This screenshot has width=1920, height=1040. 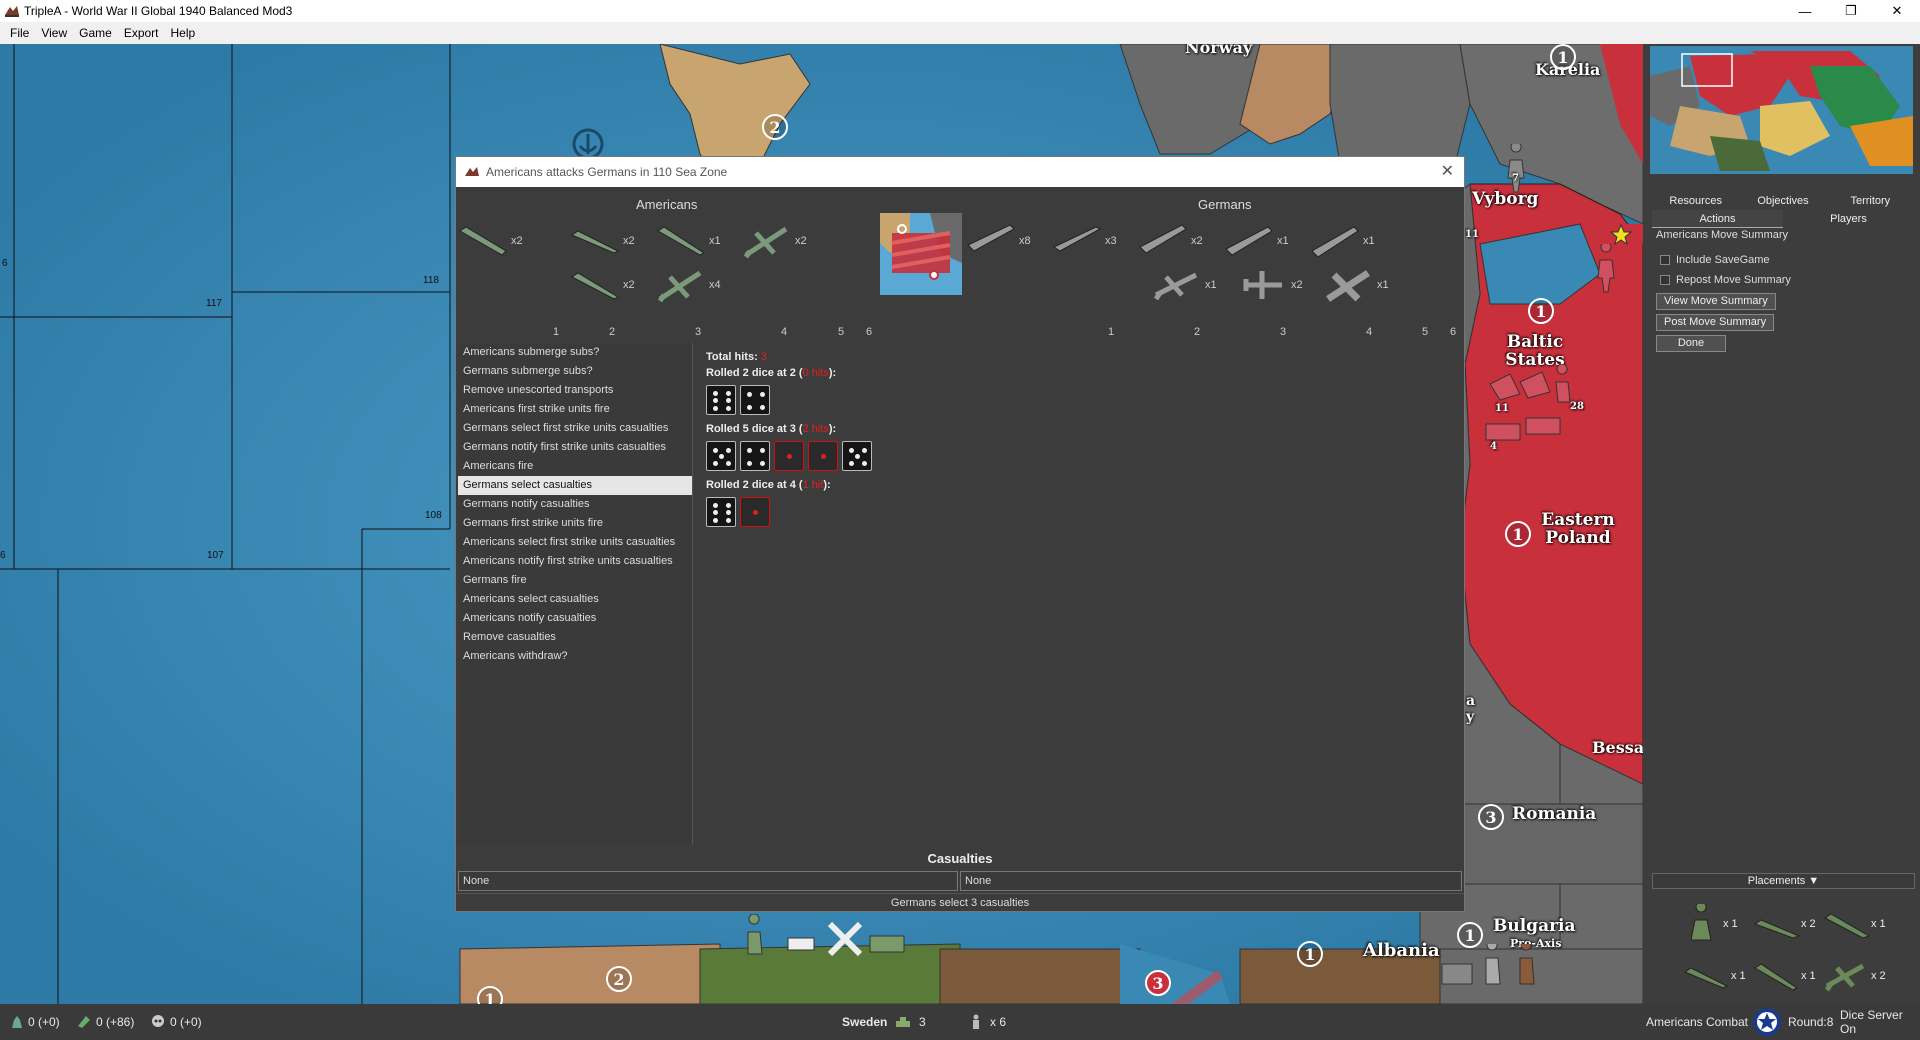 What do you see at coordinates (841, 332) in the screenshot?
I see `attacker-column-label: 5` at bounding box center [841, 332].